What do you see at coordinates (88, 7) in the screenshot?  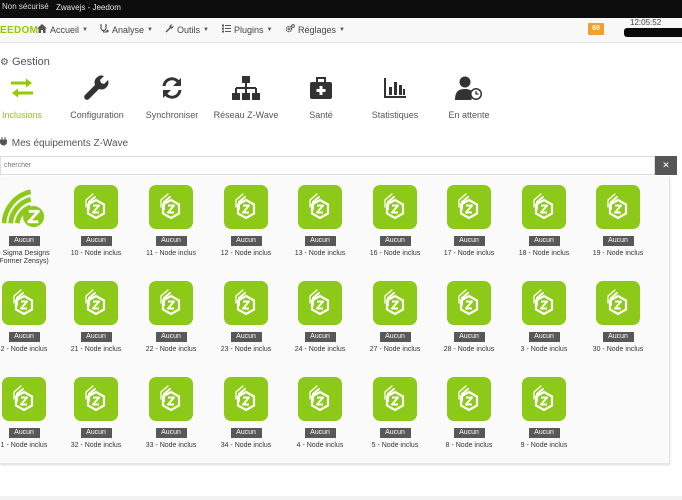 I see `browser-tab-title: Zwavejs - Jeedom` at bounding box center [88, 7].